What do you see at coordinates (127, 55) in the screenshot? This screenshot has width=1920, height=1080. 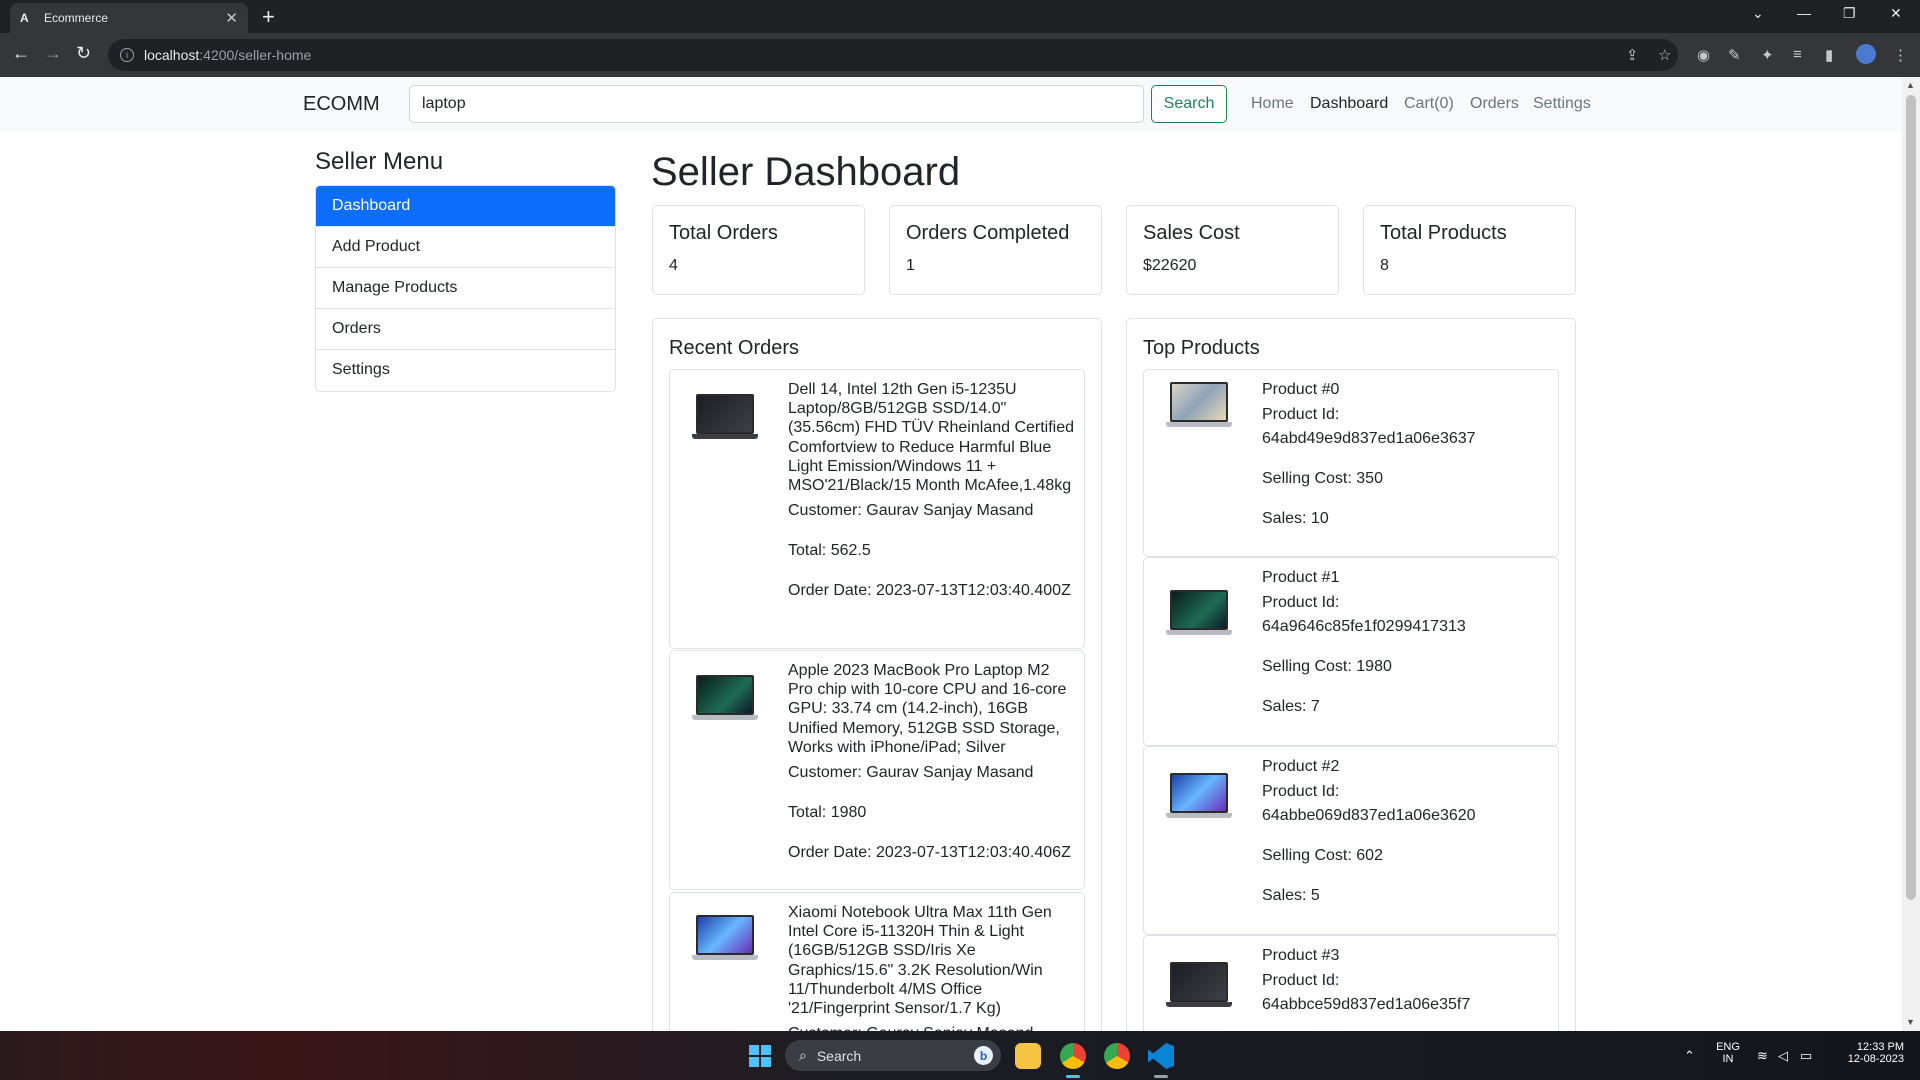 I see `site-info-icon: i` at bounding box center [127, 55].